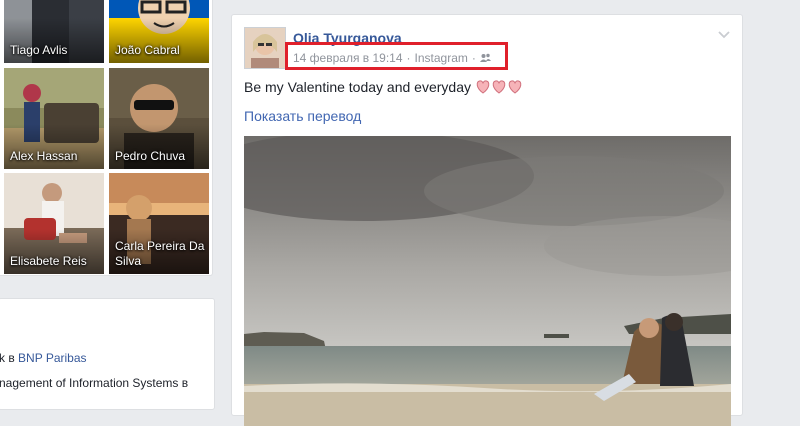 The width and height of the screenshot is (800, 426). I want to click on friend-tile: Elisabete Reis, so click(54, 223).